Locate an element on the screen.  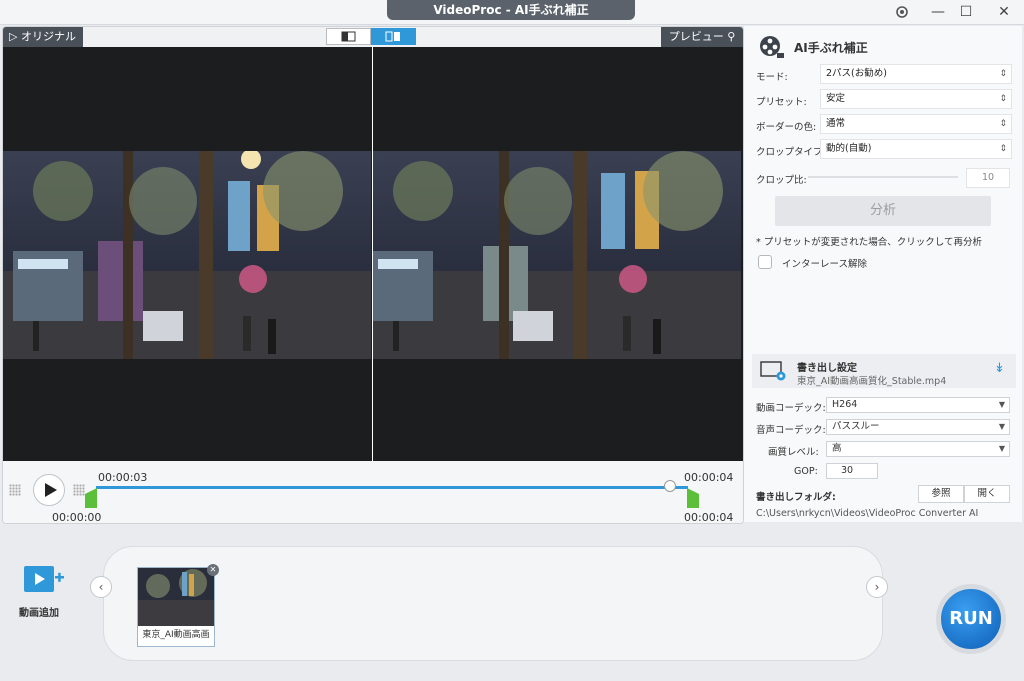
remove-clip-icon: ✕ is located at coordinates (213, 570).